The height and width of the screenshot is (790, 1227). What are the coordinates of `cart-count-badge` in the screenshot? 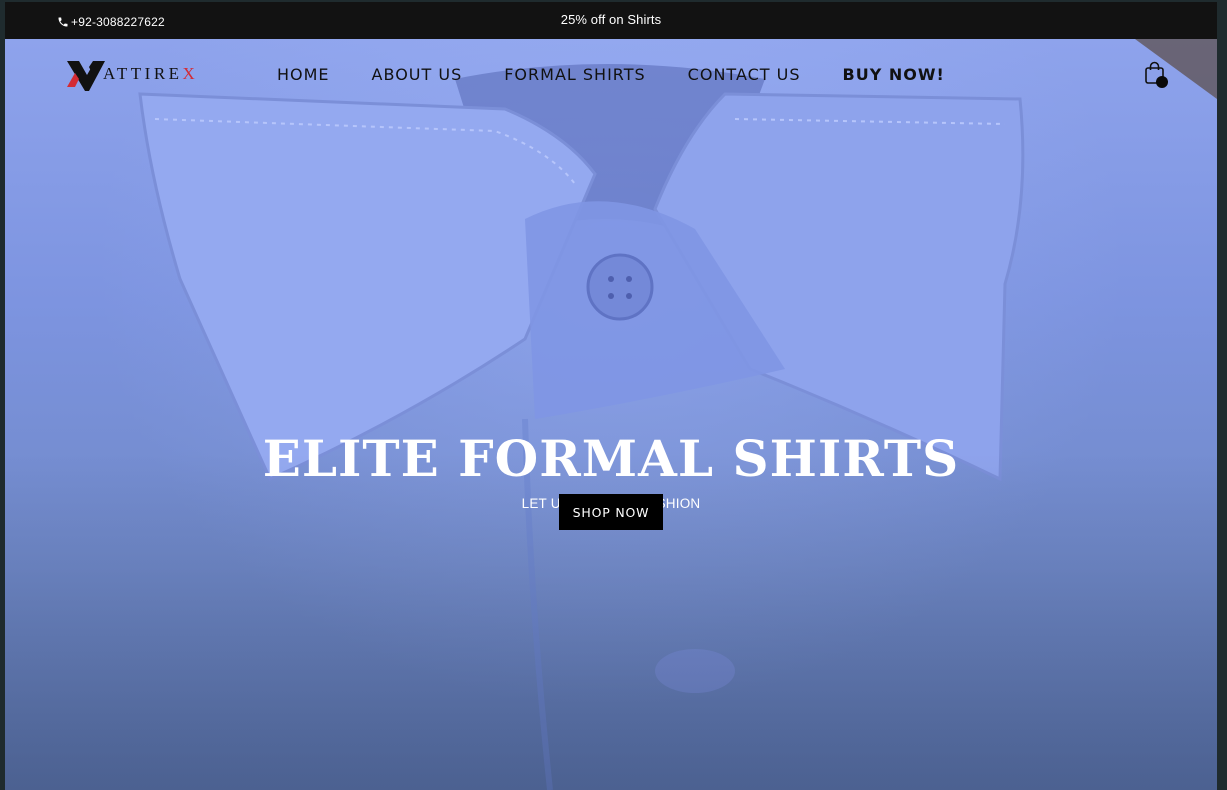 It's located at (1162, 82).